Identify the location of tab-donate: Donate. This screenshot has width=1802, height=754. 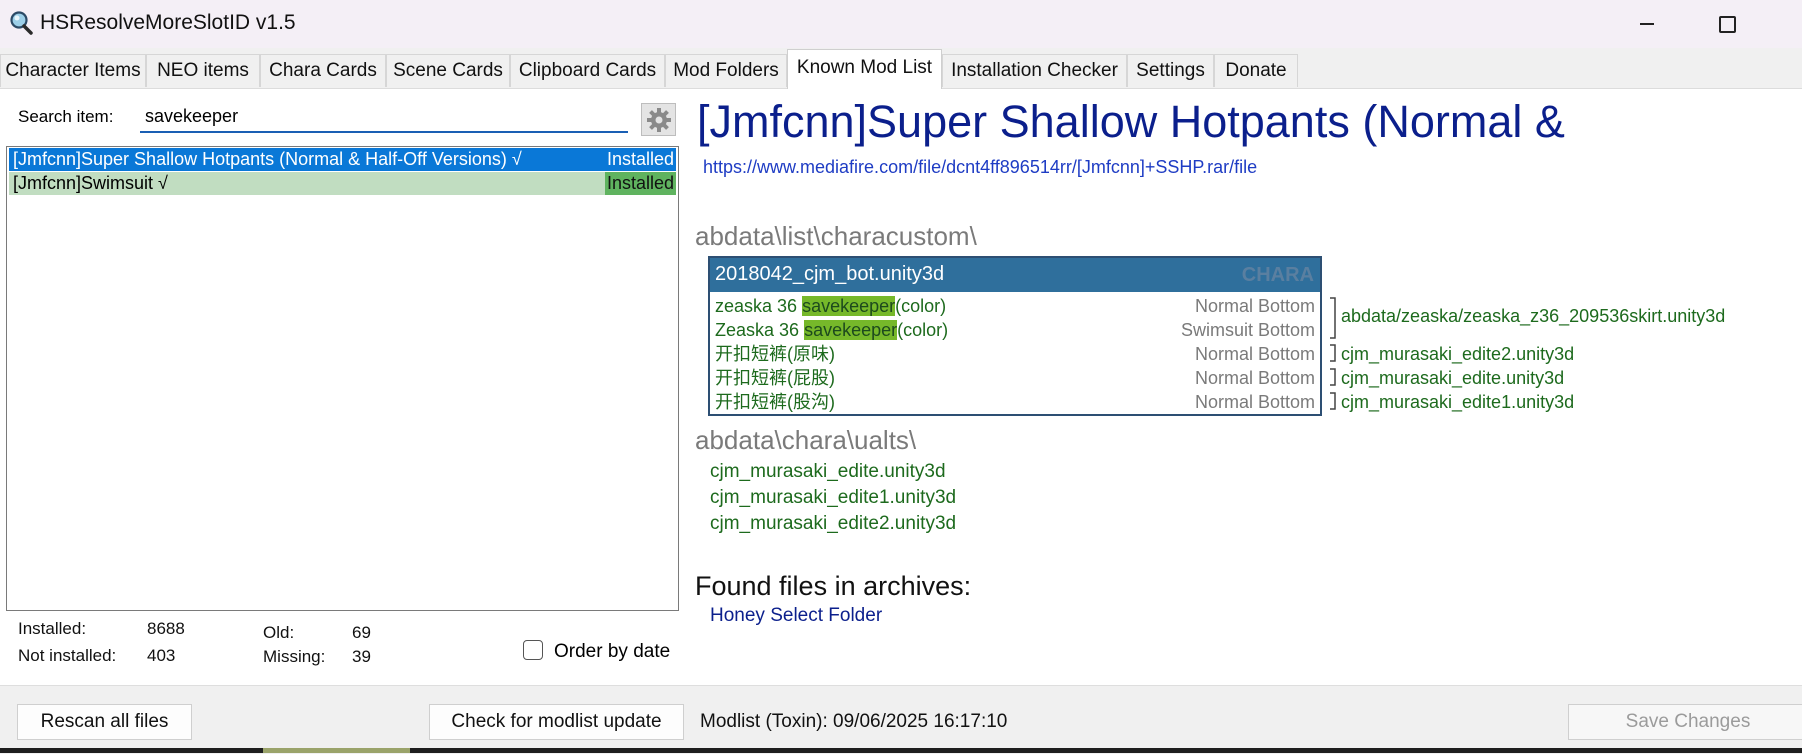
(1256, 70).